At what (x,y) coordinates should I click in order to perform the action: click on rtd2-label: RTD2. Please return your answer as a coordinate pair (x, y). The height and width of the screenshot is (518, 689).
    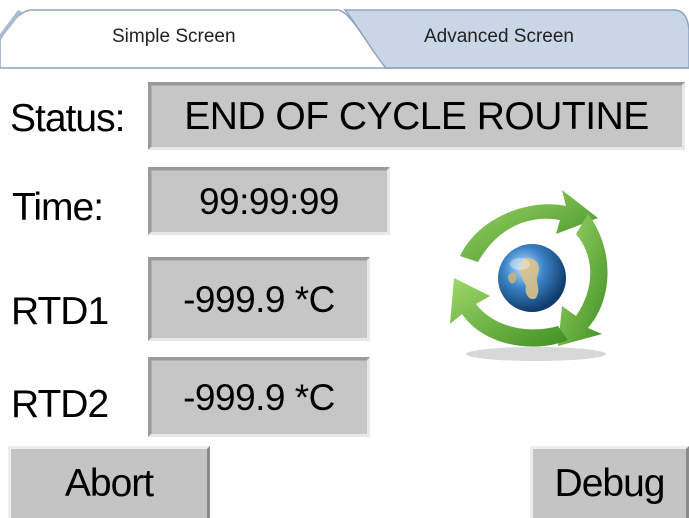
    Looking at the image, I should click on (60, 404).